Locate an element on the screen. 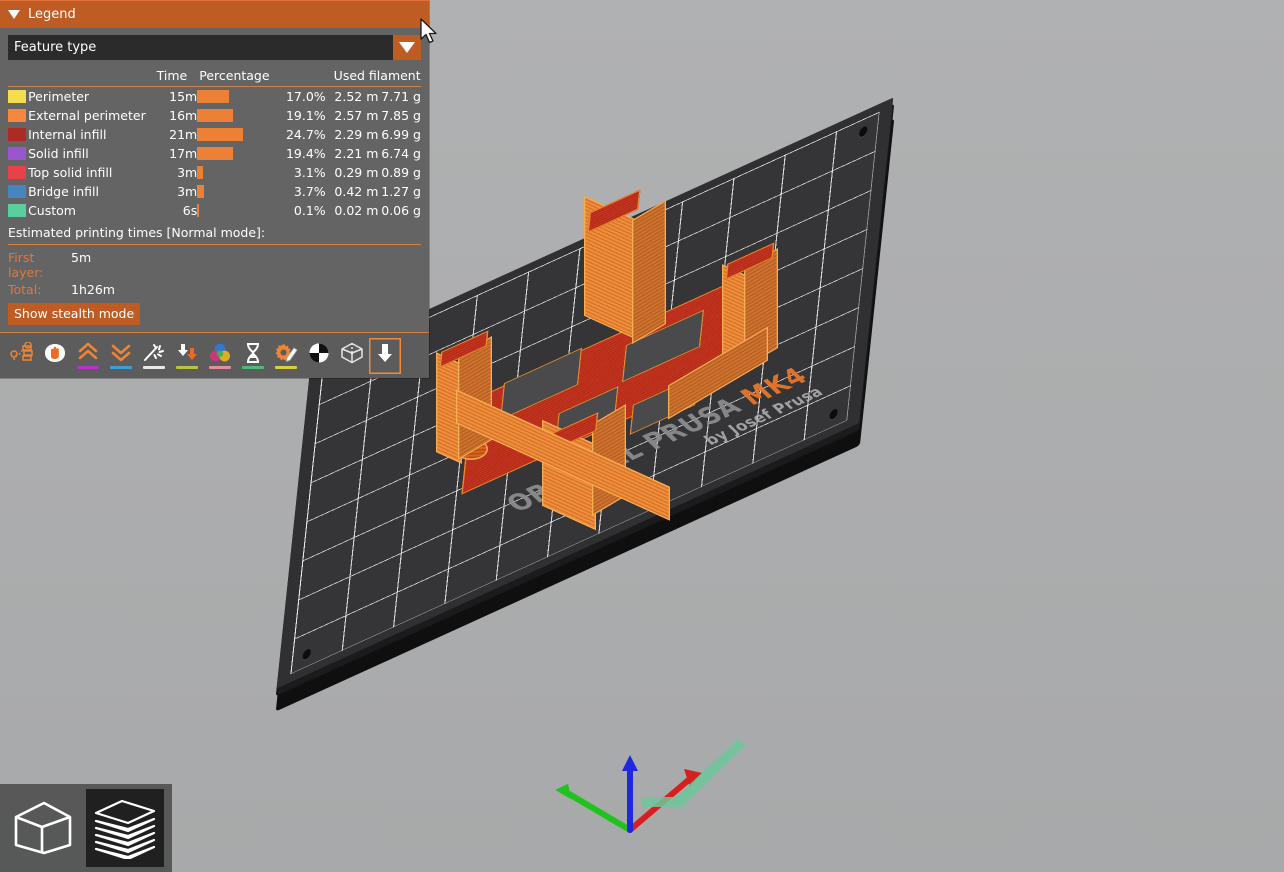 Image resolution: width=1284 pixels, height=872 pixels. legend-row-time: 6s is located at coordinates (190, 210).